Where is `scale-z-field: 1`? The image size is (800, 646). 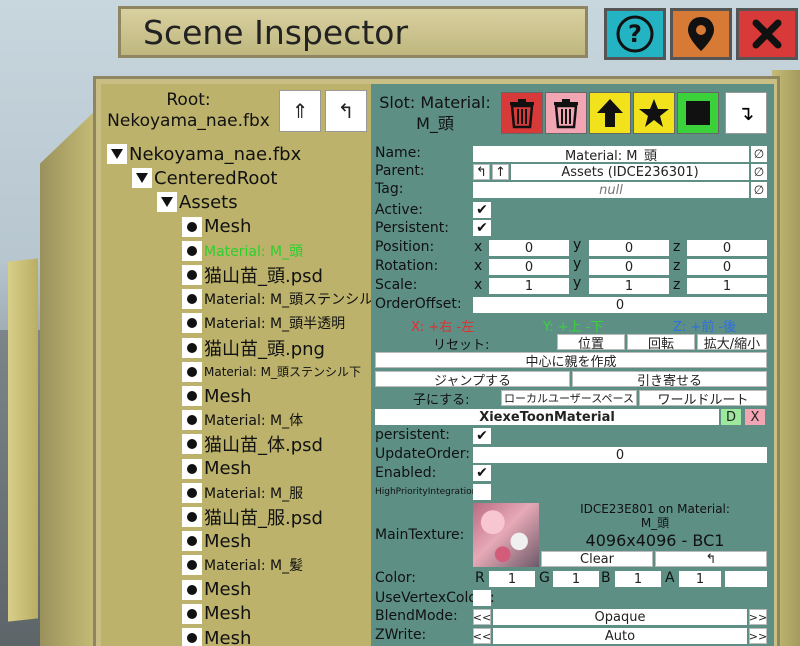 scale-z-field: 1 is located at coordinates (727, 286).